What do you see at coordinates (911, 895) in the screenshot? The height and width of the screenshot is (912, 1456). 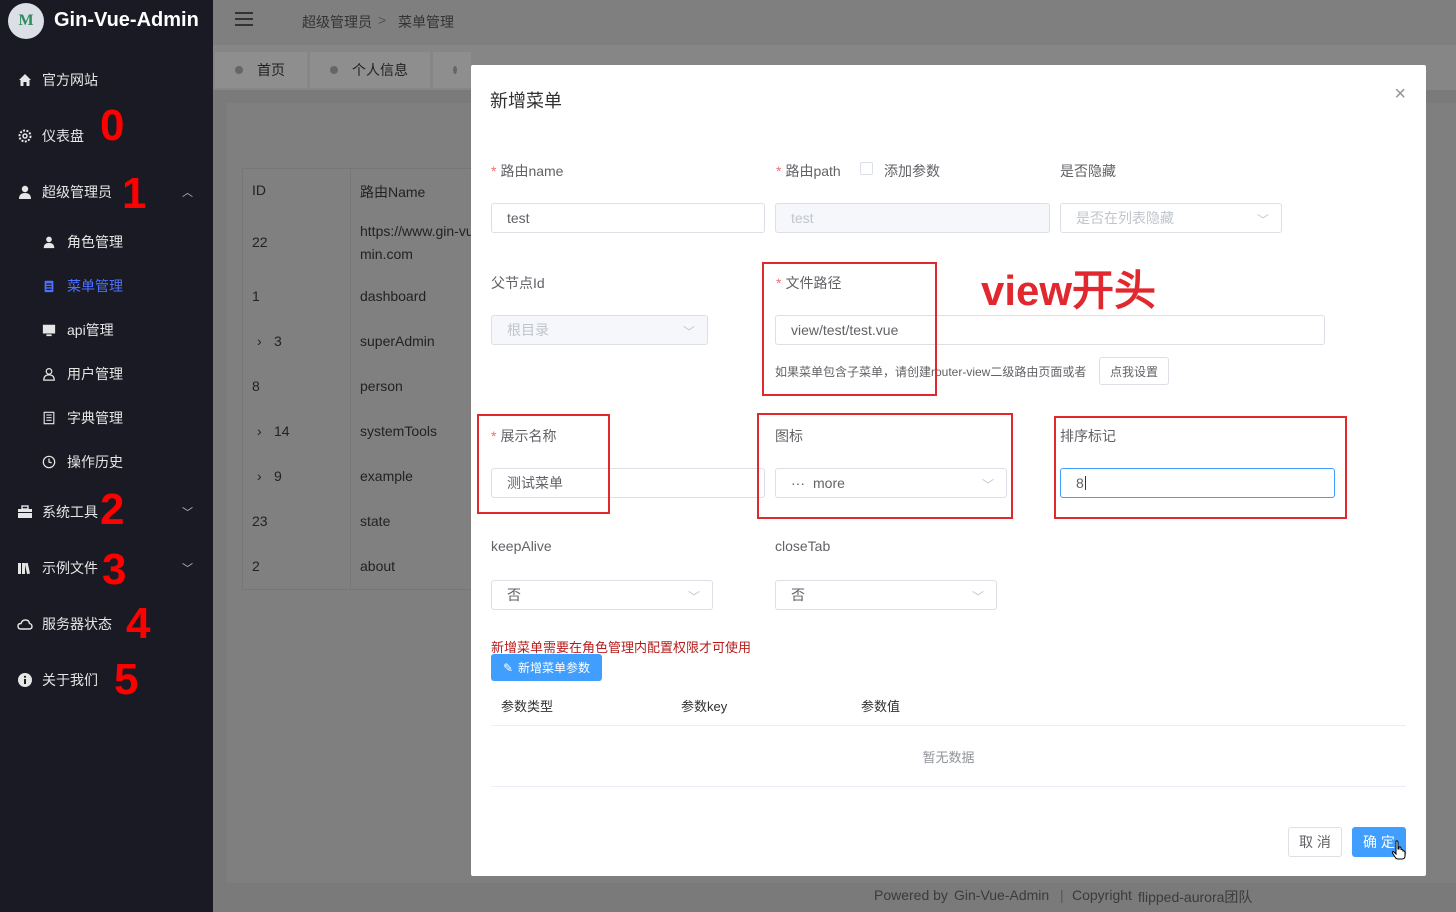 I see `footer-powered: Powered by` at bounding box center [911, 895].